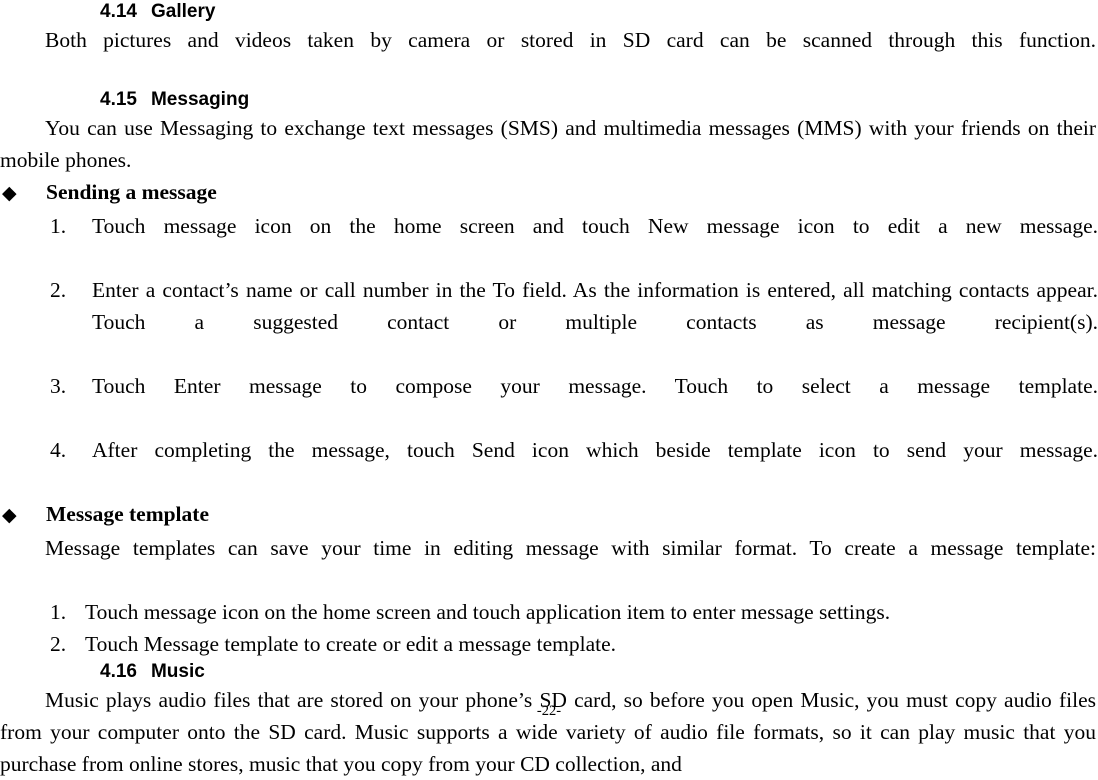  What do you see at coordinates (549, 193) in the screenshot?
I see `subsection-sending-a-message: ◆ Sending a message` at bounding box center [549, 193].